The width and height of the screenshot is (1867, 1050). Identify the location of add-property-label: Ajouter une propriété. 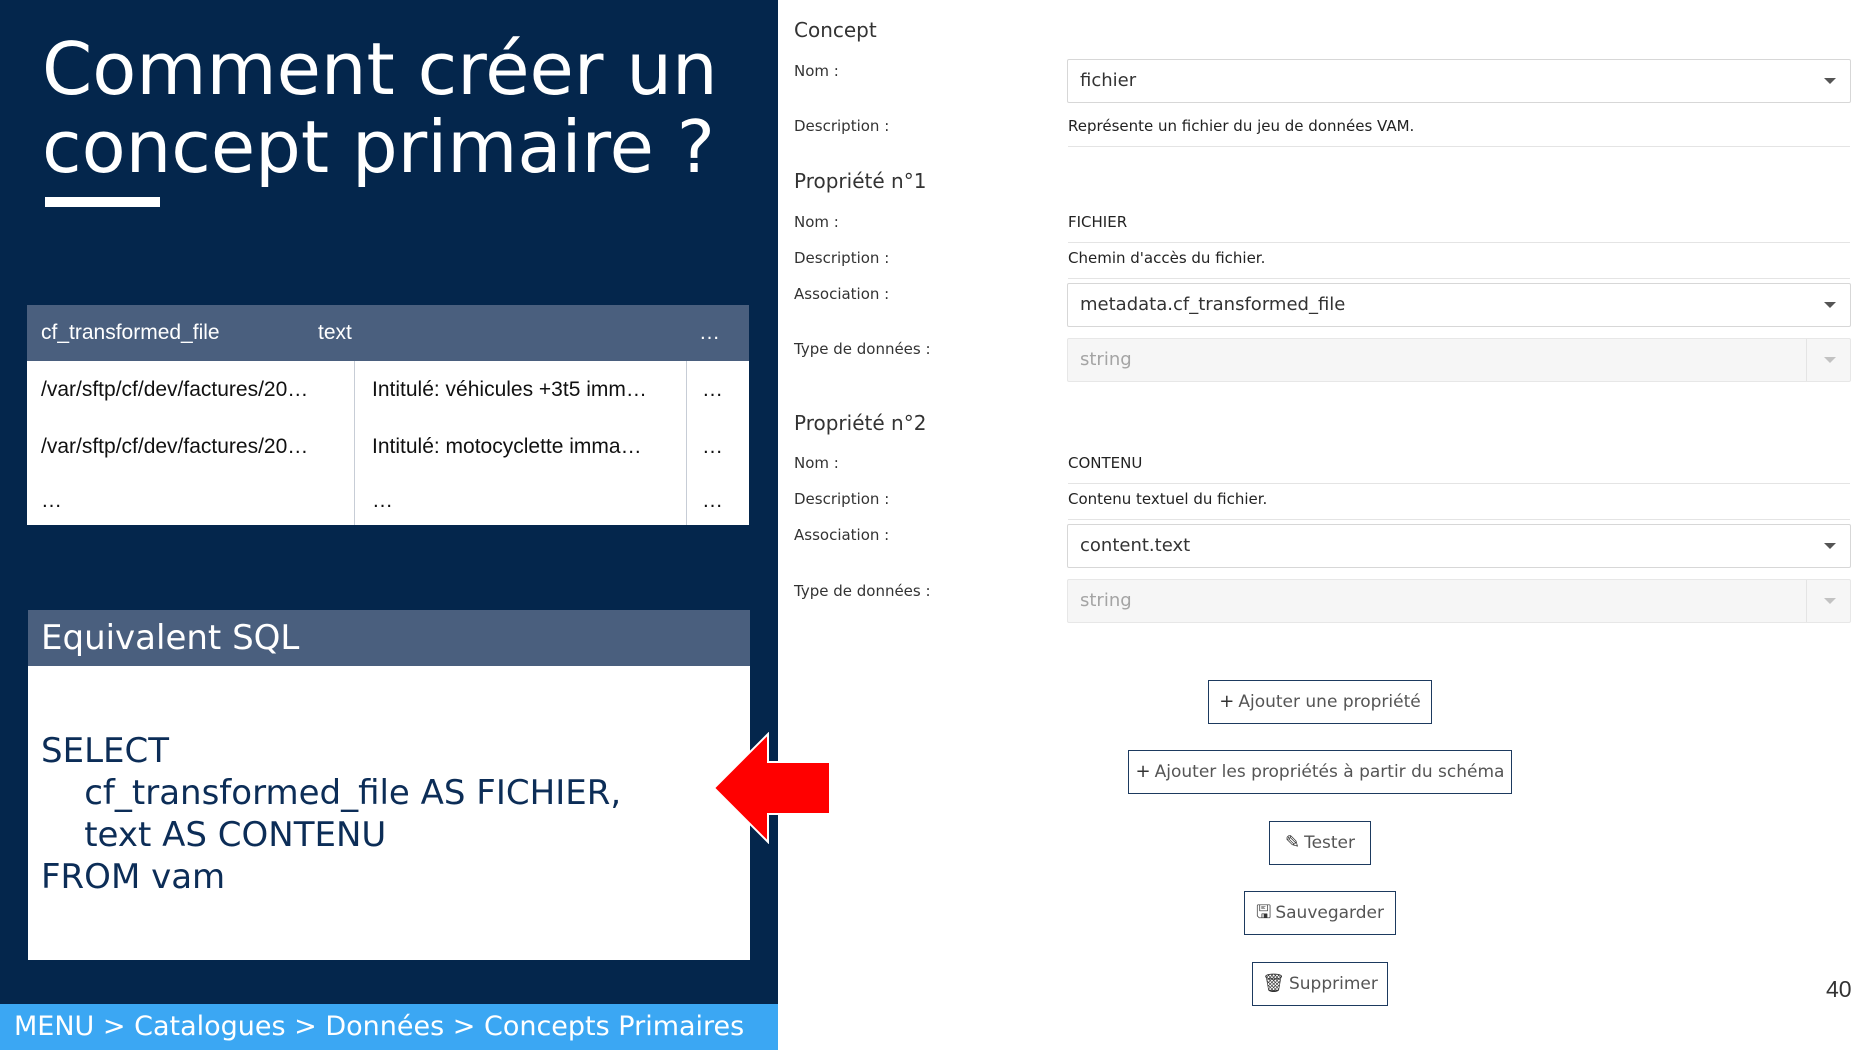
(1329, 702).